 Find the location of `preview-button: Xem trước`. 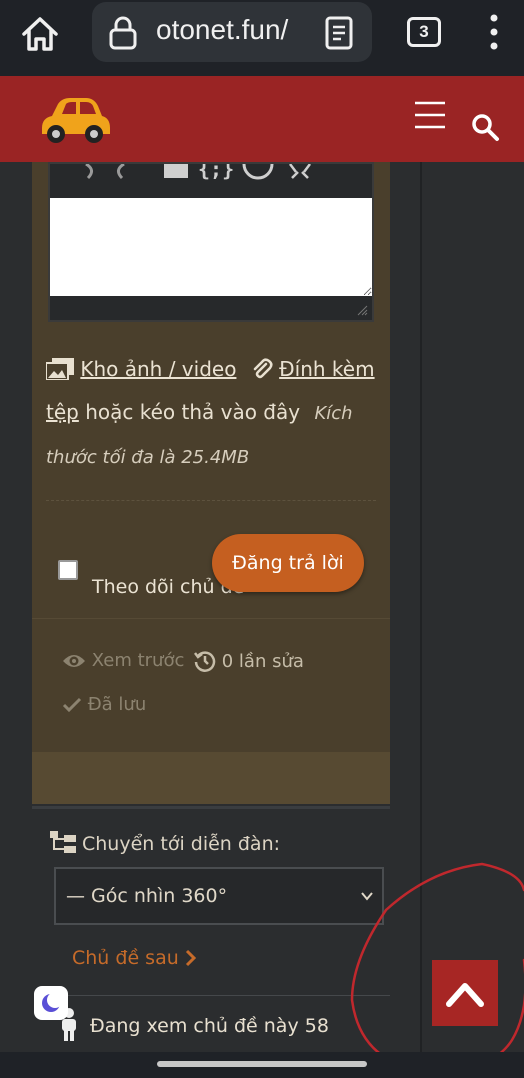

preview-button: Xem trước is located at coordinates (123, 660).